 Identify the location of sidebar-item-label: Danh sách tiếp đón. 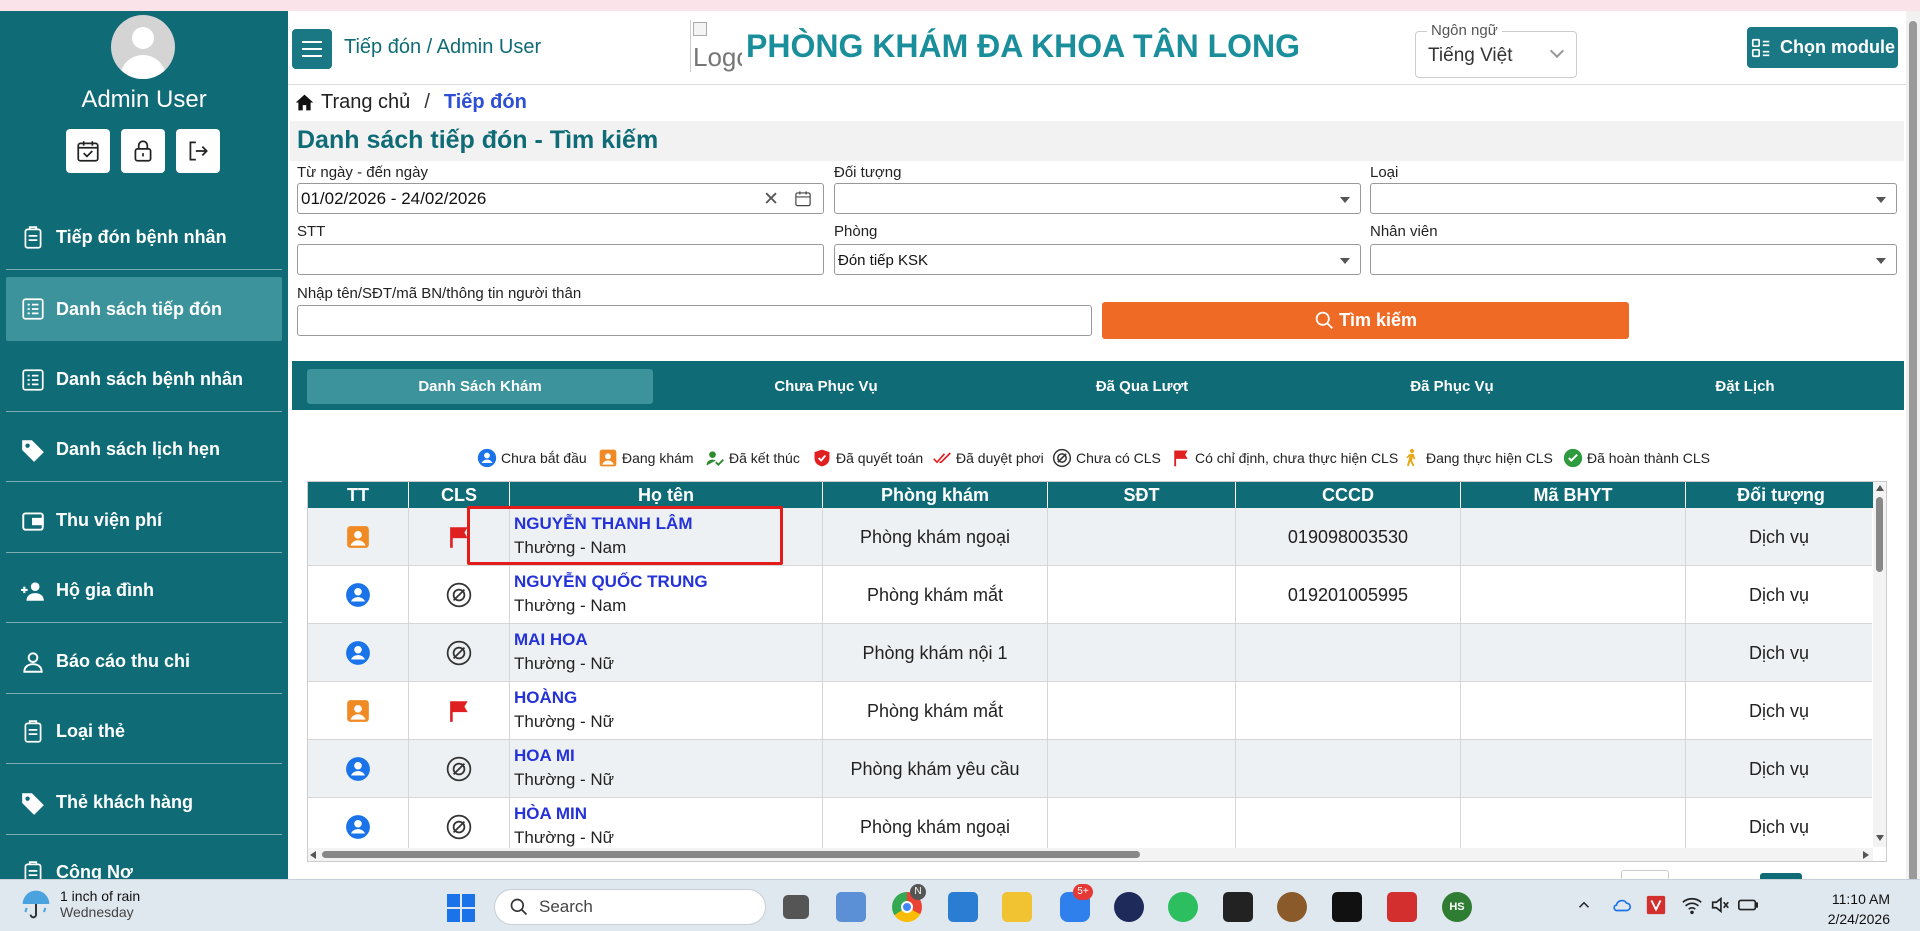
(139, 308).